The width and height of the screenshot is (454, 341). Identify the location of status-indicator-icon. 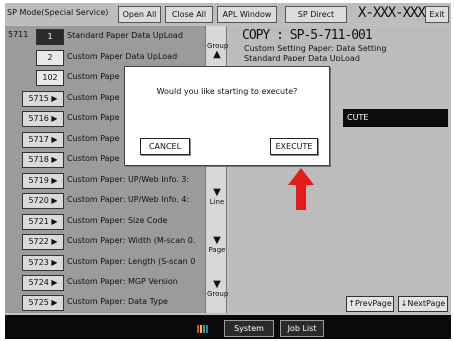
(204, 329).